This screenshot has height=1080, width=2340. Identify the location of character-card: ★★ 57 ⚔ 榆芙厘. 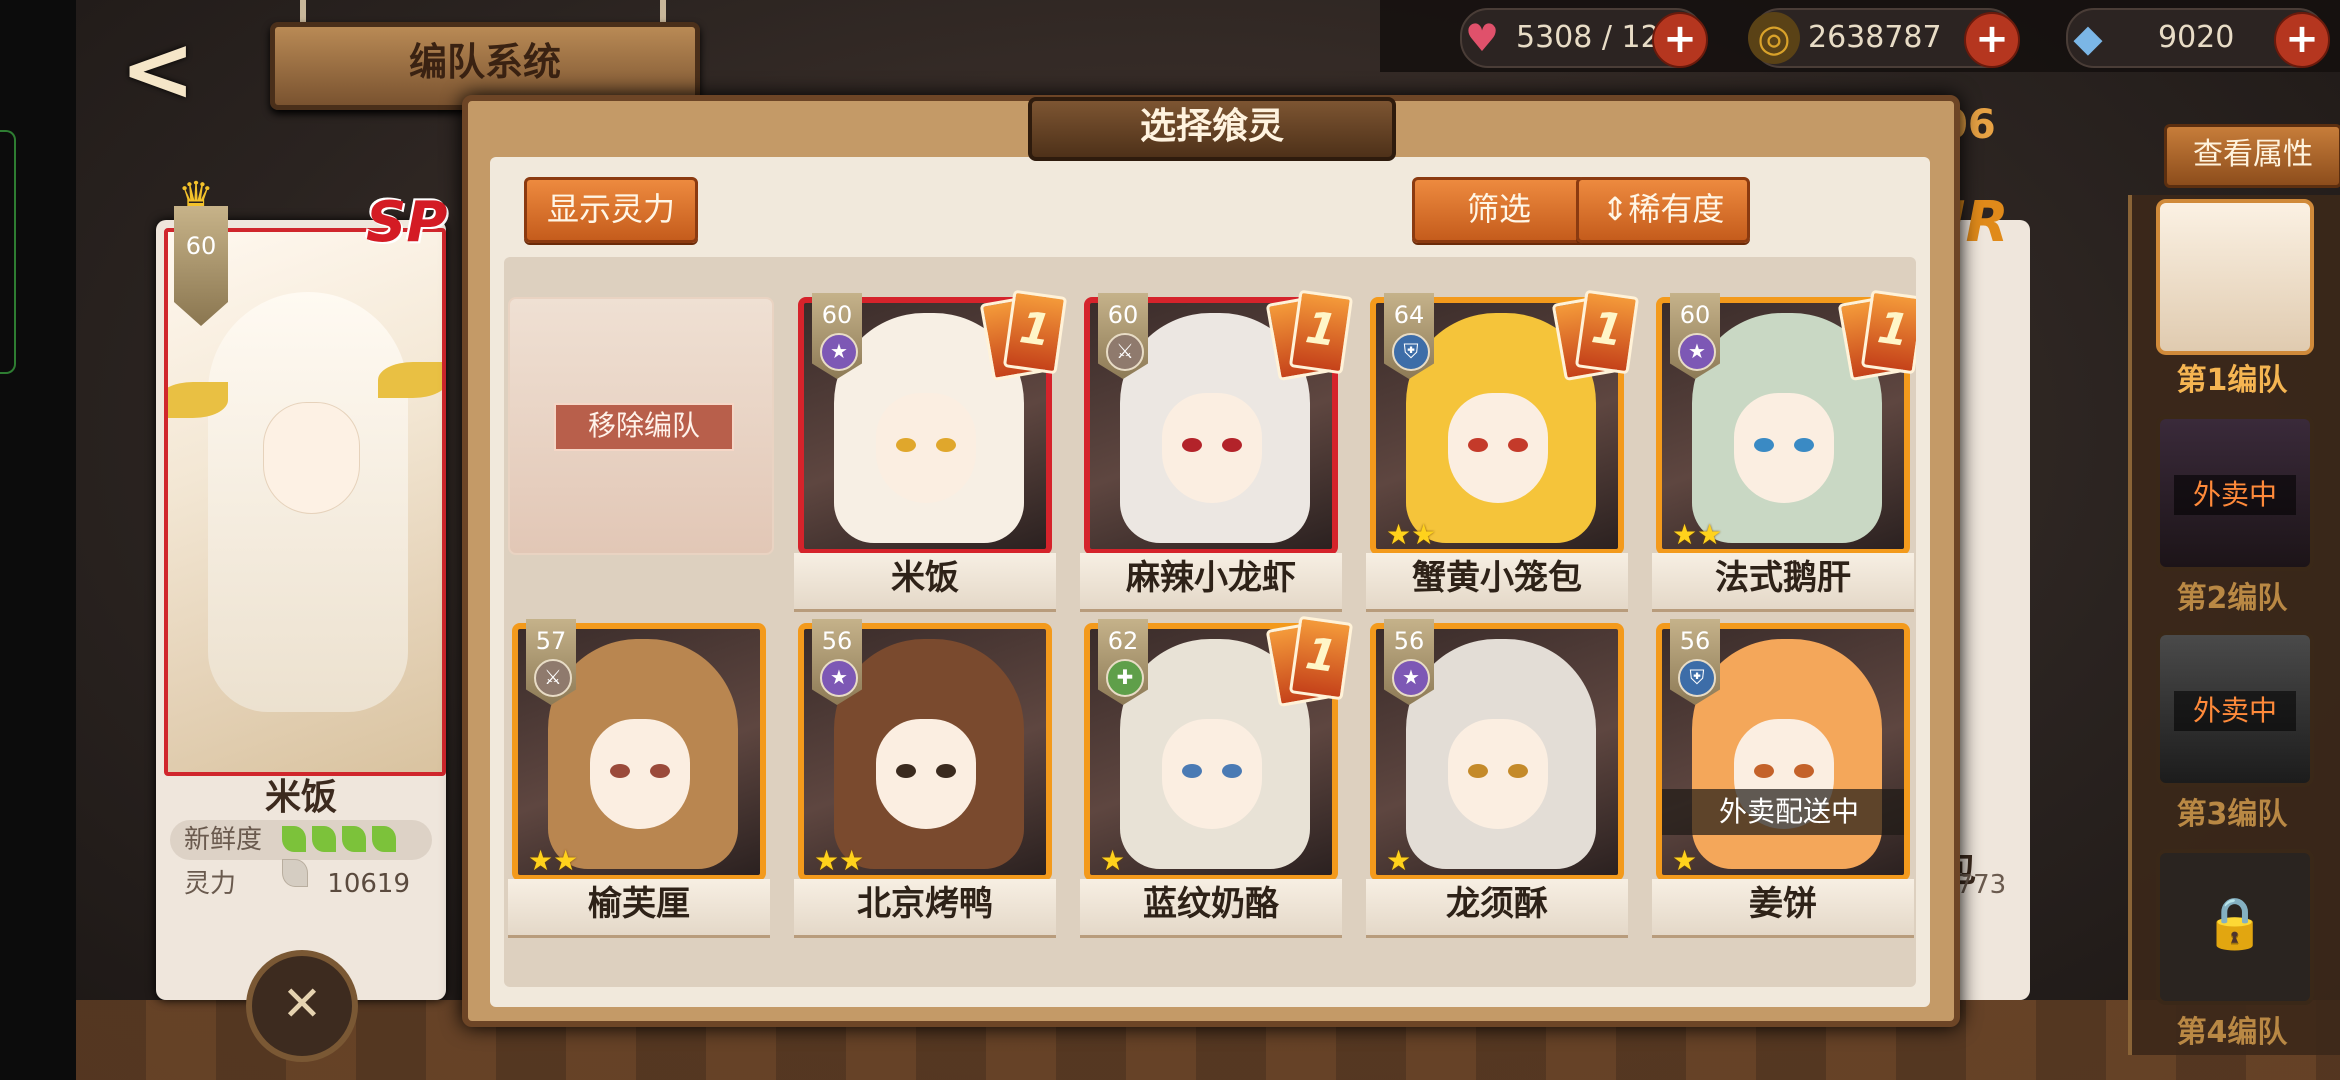
(639, 778).